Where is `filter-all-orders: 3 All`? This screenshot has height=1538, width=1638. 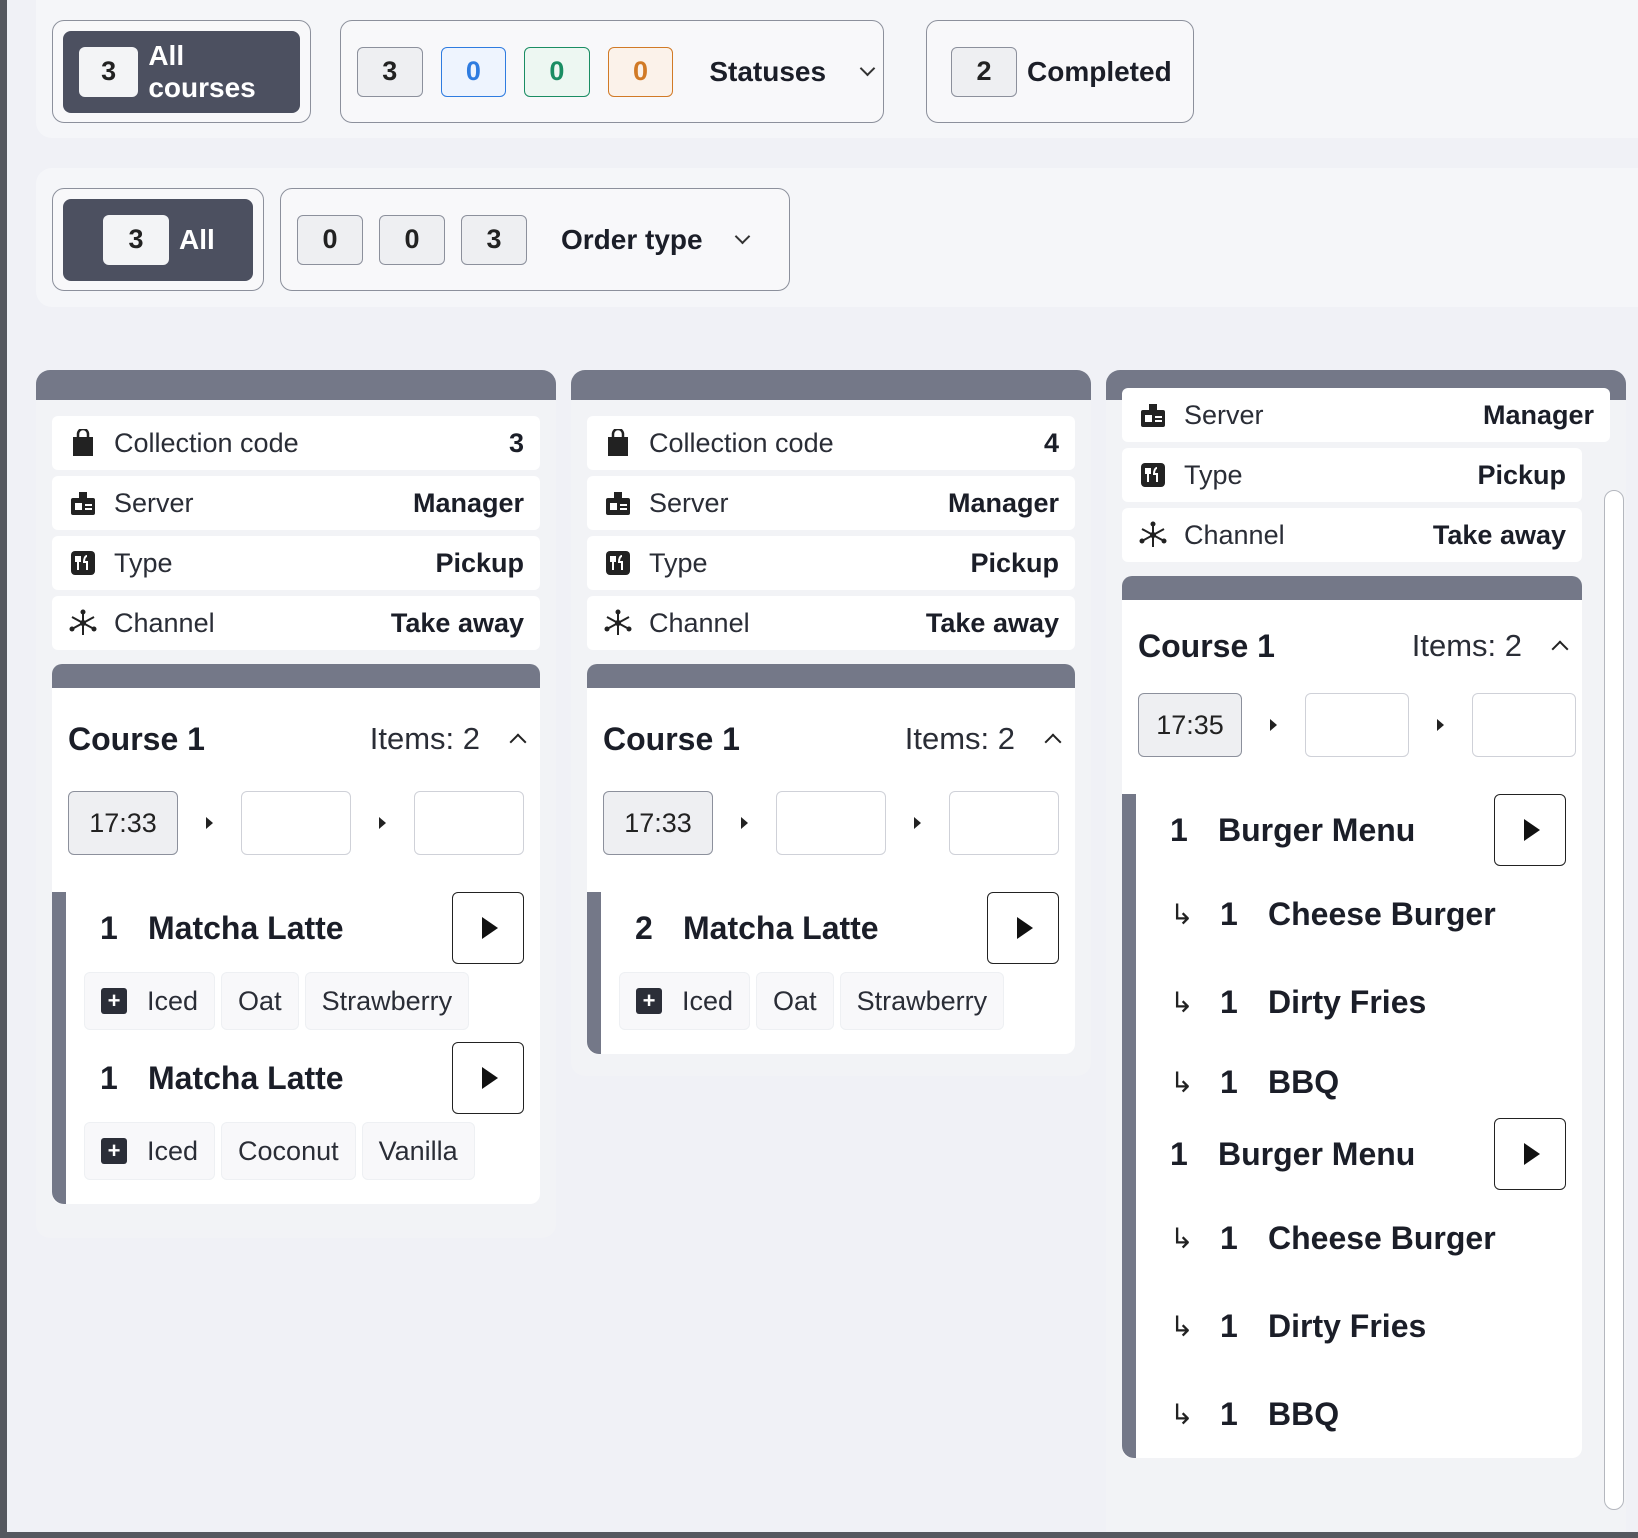
filter-all-orders: 3 All is located at coordinates (158, 239).